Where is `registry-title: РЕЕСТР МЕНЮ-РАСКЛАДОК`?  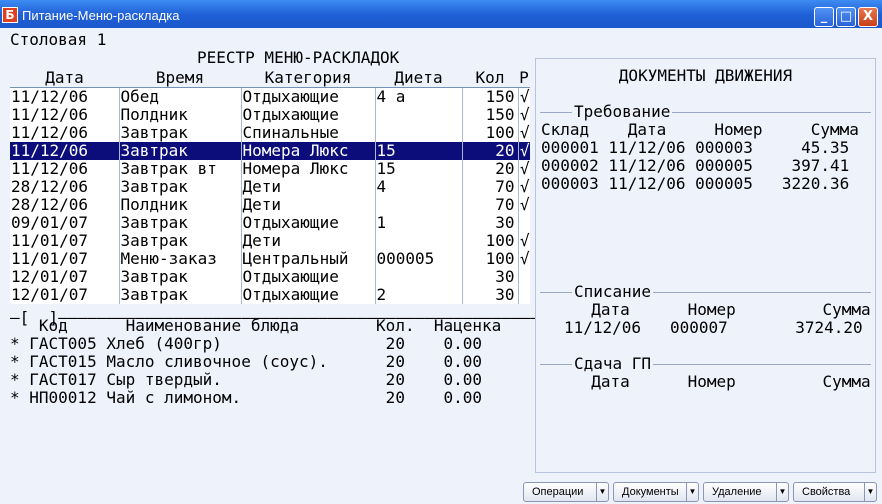 registry-title: РЕЕСТР МЕНЮ-РАСКЛАДОК is located at coordinates (298, 57).